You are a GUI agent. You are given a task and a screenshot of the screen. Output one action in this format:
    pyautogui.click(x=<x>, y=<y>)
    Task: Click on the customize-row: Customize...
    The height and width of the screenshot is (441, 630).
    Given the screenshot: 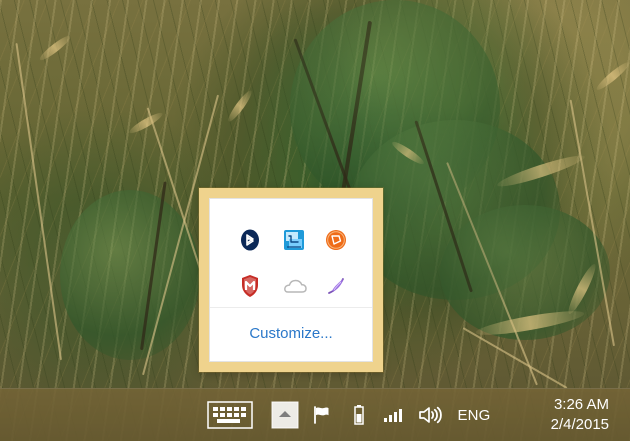 What is the action you would take?
    pyautogui.click(x=291, y=334)
    